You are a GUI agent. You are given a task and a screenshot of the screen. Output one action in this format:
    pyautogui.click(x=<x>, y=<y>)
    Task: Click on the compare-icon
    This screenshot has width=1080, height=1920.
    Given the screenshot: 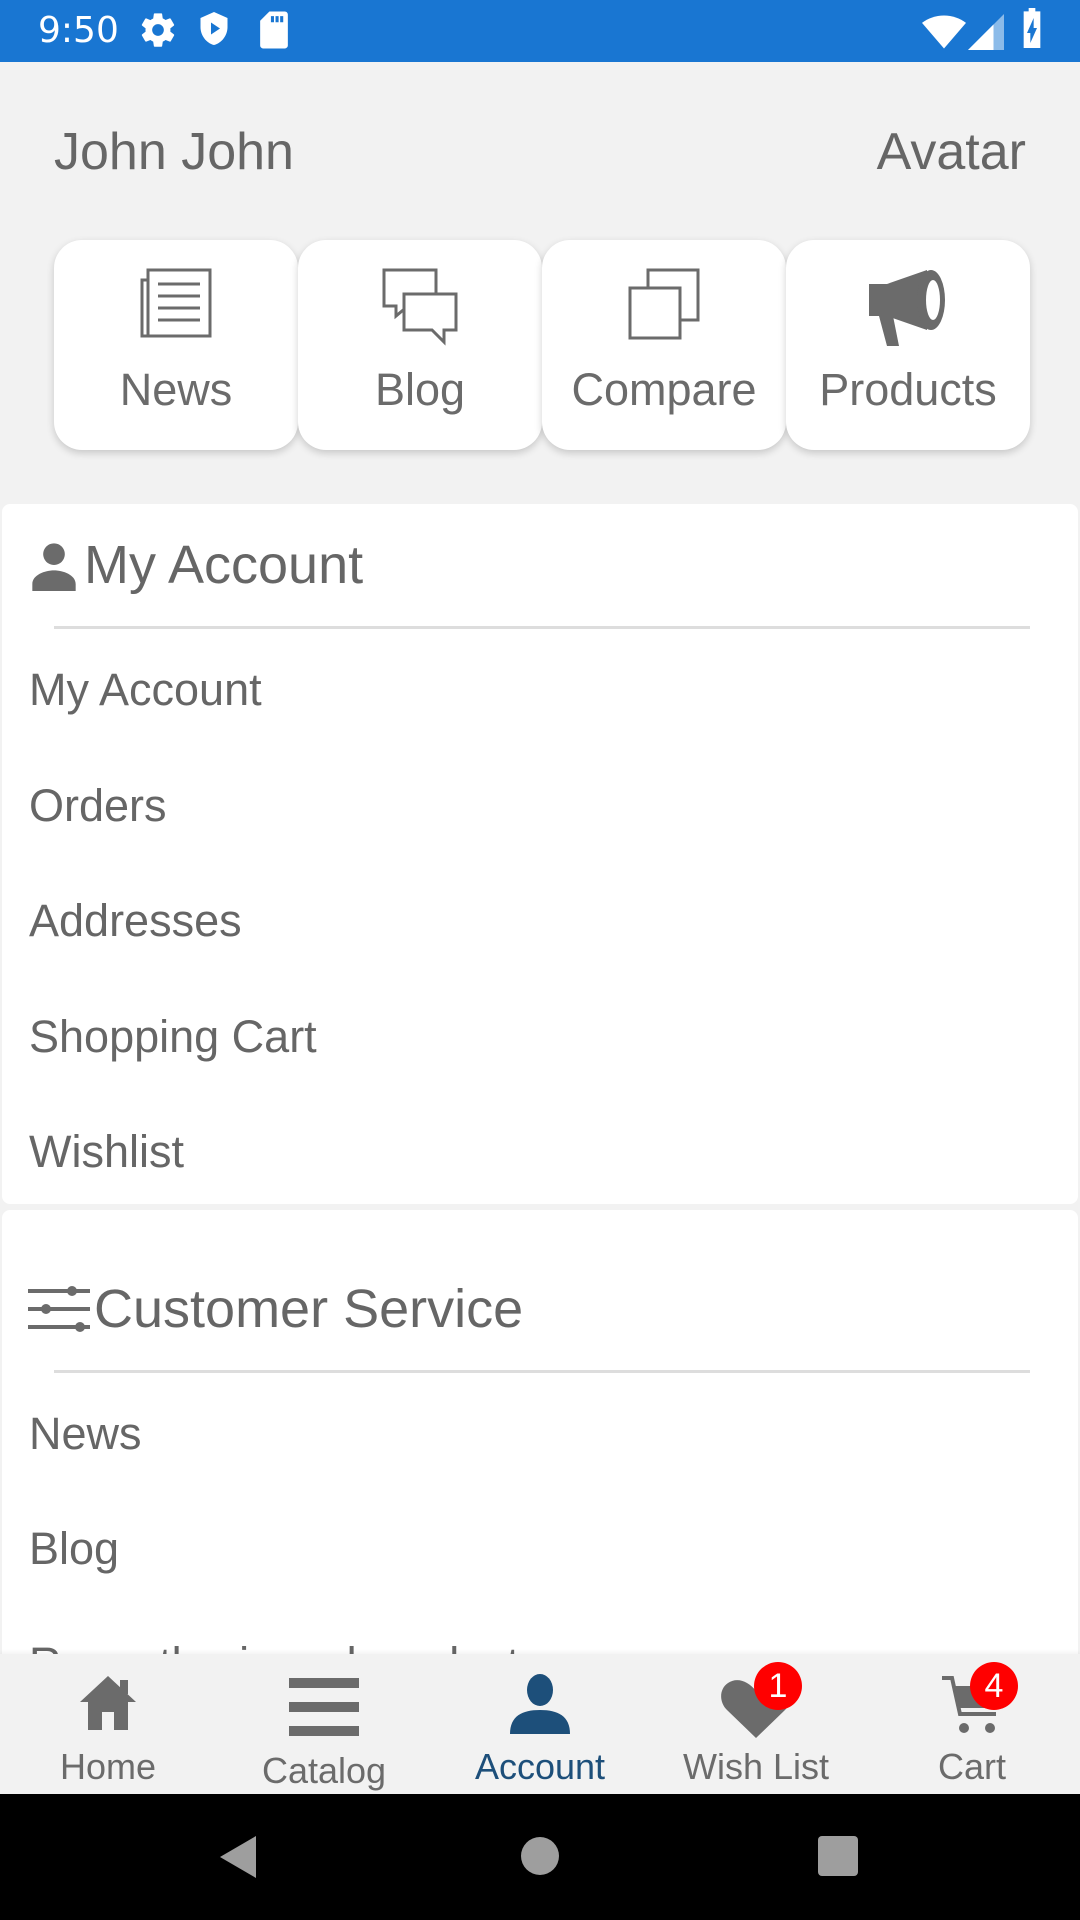 What is the action you would take?
    pyautogui.click(x=664, y=304)
    